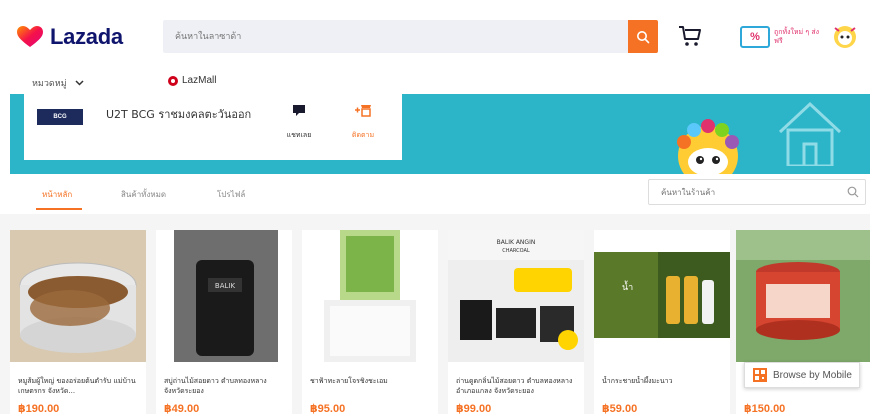 The height and width of the screenshot is (414, 870). I want to click on lazmall-label: LazMall, so click(199, 80).